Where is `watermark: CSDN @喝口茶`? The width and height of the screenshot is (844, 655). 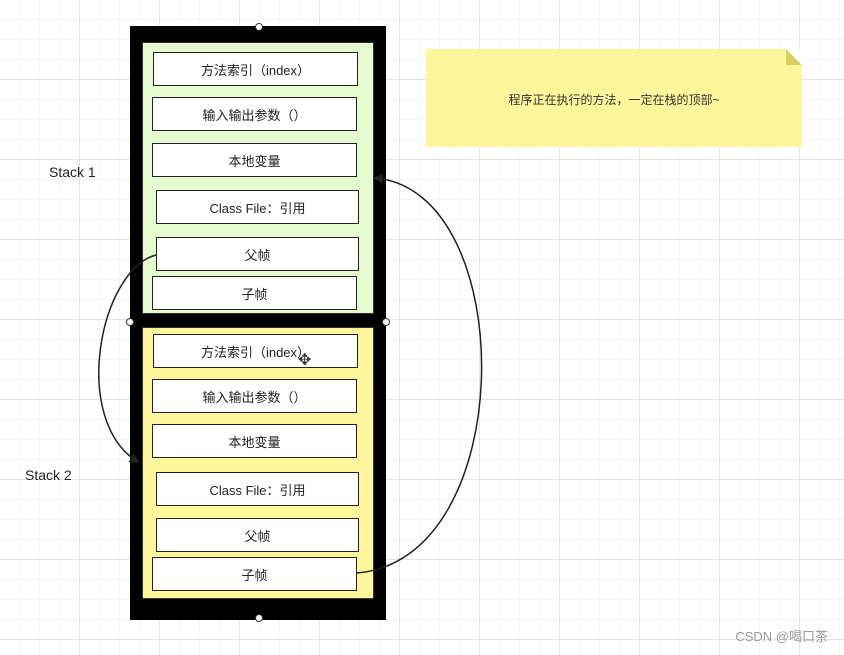
watermark: CSDN @喝口茶 is located at coordinates (781, 636).